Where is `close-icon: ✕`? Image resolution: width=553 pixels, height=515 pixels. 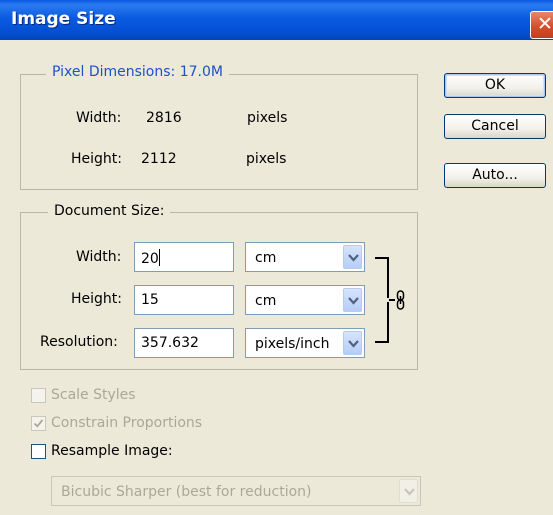
close-icon: ✕ is located at coordinates (545, 24).